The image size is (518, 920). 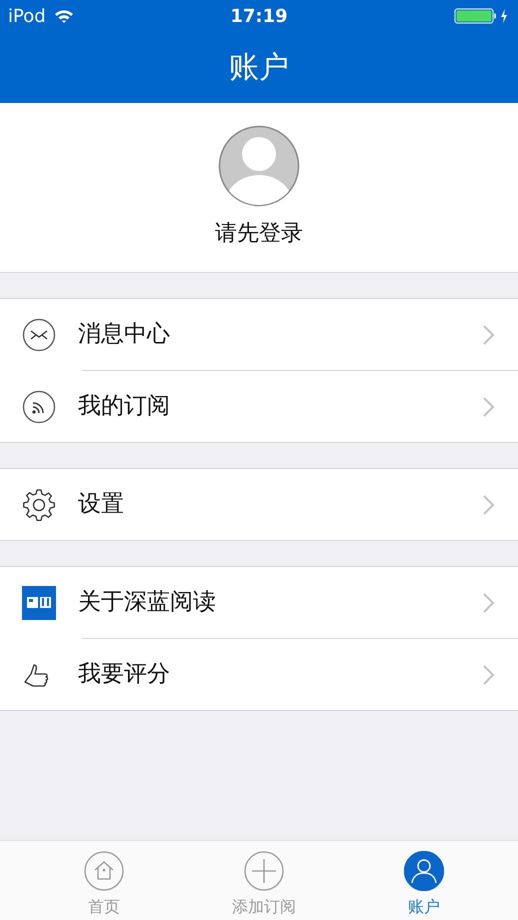 What do you see at coordinates (482, 16) in the screenshot?
I see `battery-icon` at bounding box center [482, 16].